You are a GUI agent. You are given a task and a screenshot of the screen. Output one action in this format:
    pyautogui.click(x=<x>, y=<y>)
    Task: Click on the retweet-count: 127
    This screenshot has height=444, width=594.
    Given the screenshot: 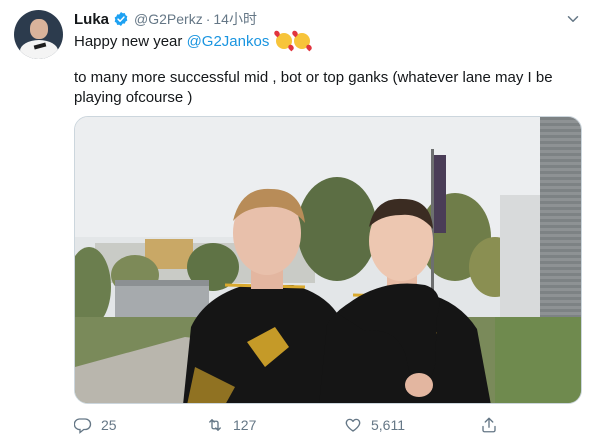 What is the action you would take?
    pyautogui.click(x=245, y=425)
    